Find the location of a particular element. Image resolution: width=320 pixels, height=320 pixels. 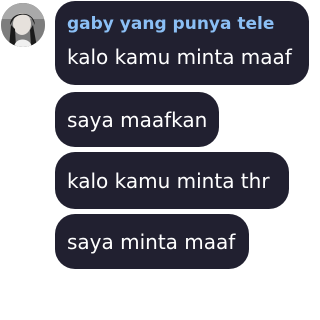

message-bubble: saya minta maaf is located at coordinates (152, 241).